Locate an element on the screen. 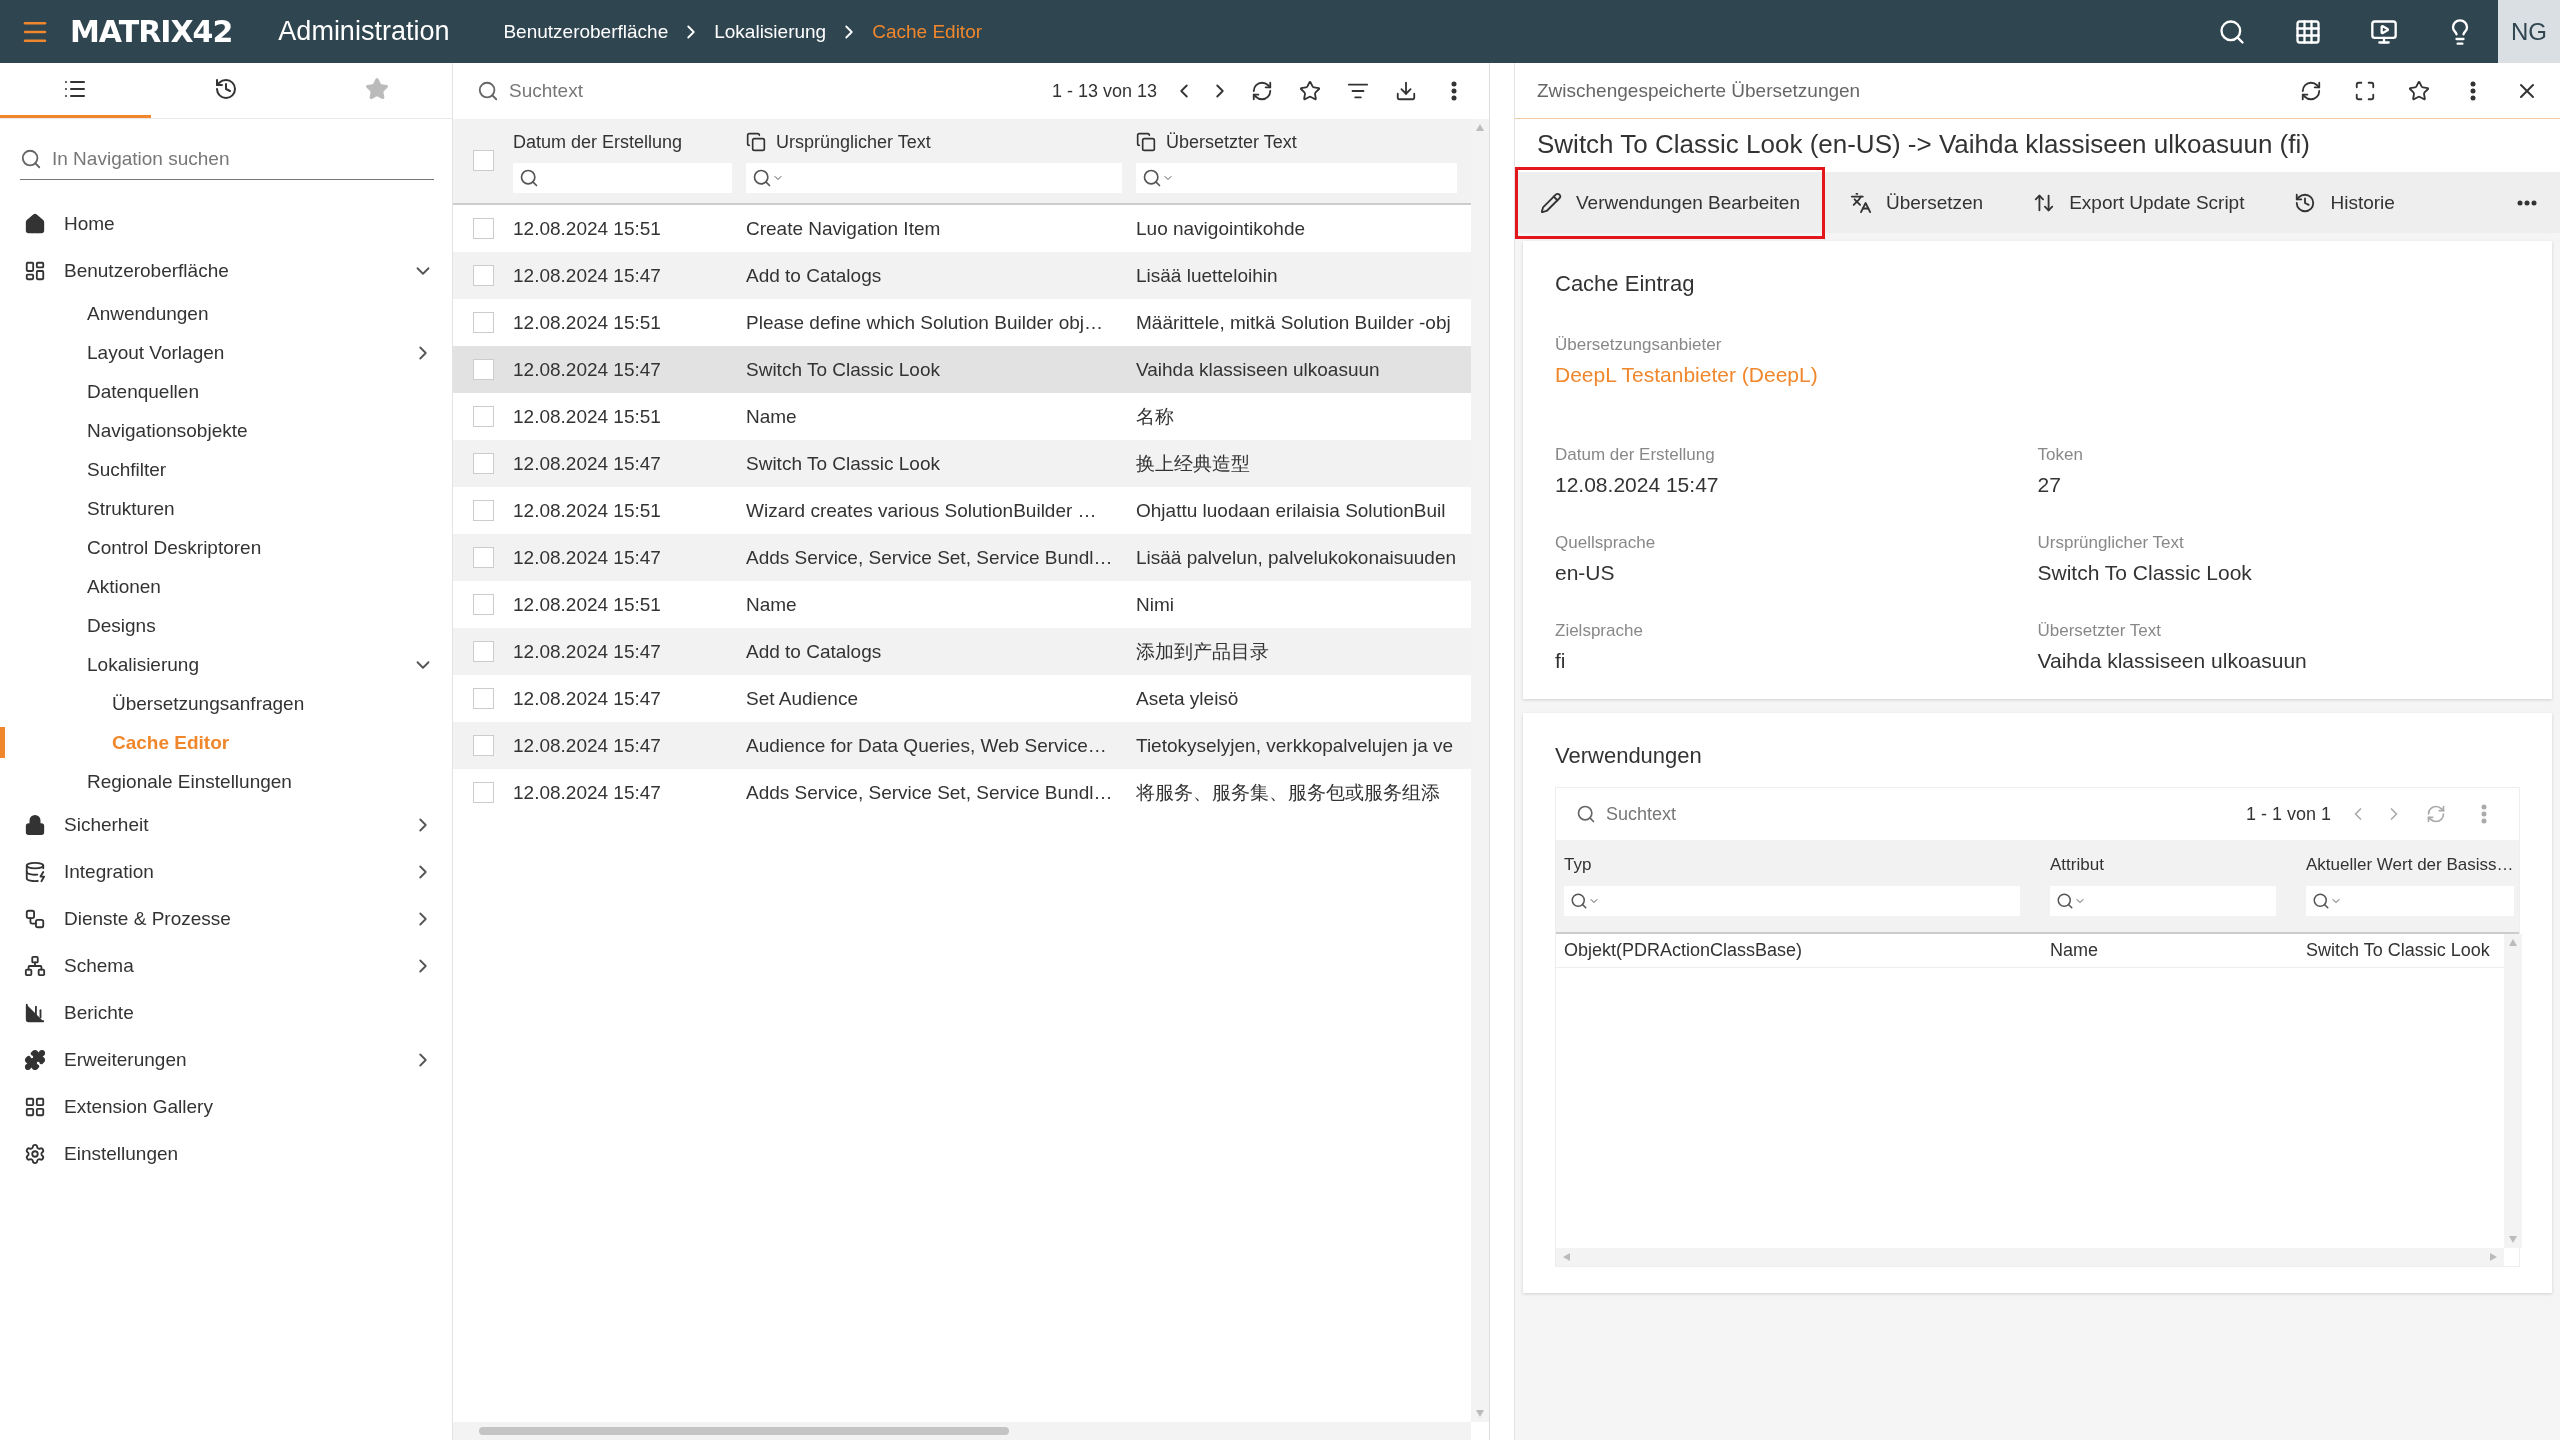 This screenshot has height=1440, width=2560. workflow-icon is located at coordinates (35, 918).